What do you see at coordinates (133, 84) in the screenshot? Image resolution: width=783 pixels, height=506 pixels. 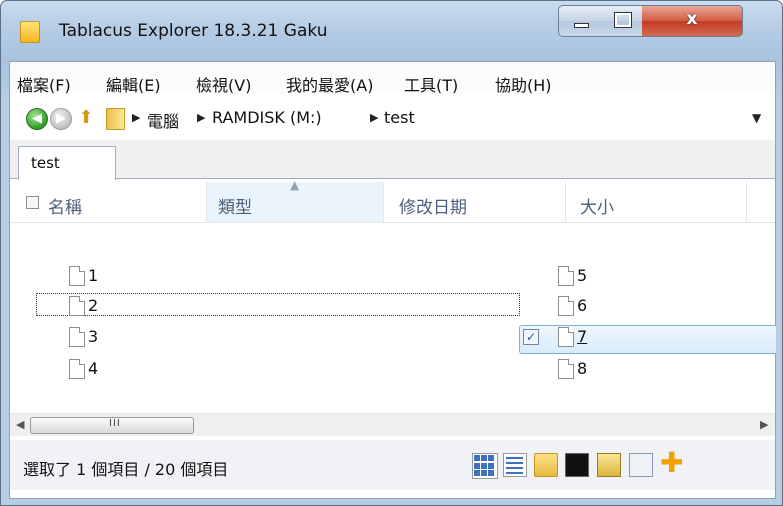 I see `menu-edit: 編輯(E)` at bounding box center [133, 84].